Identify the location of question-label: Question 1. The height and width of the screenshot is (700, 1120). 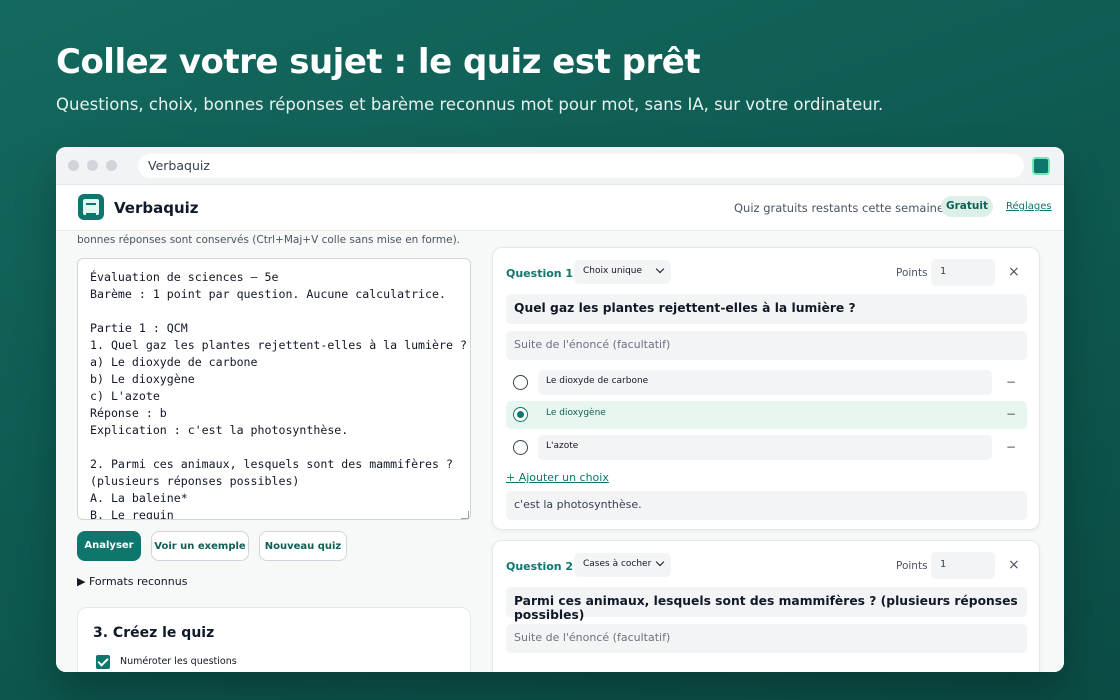
(540, 273).